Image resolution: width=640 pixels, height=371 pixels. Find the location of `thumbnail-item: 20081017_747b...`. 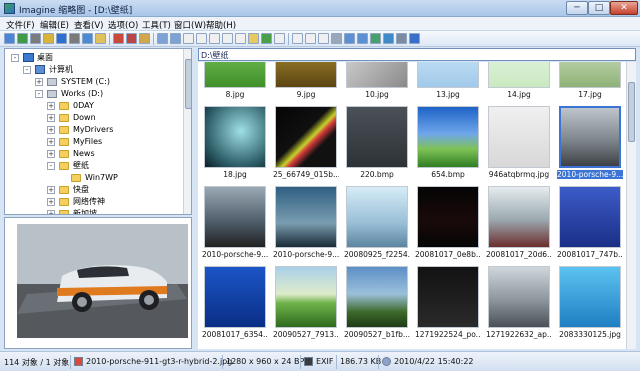

thumbnail-item: 20081017_747b... is located at coordinates (590, 224).